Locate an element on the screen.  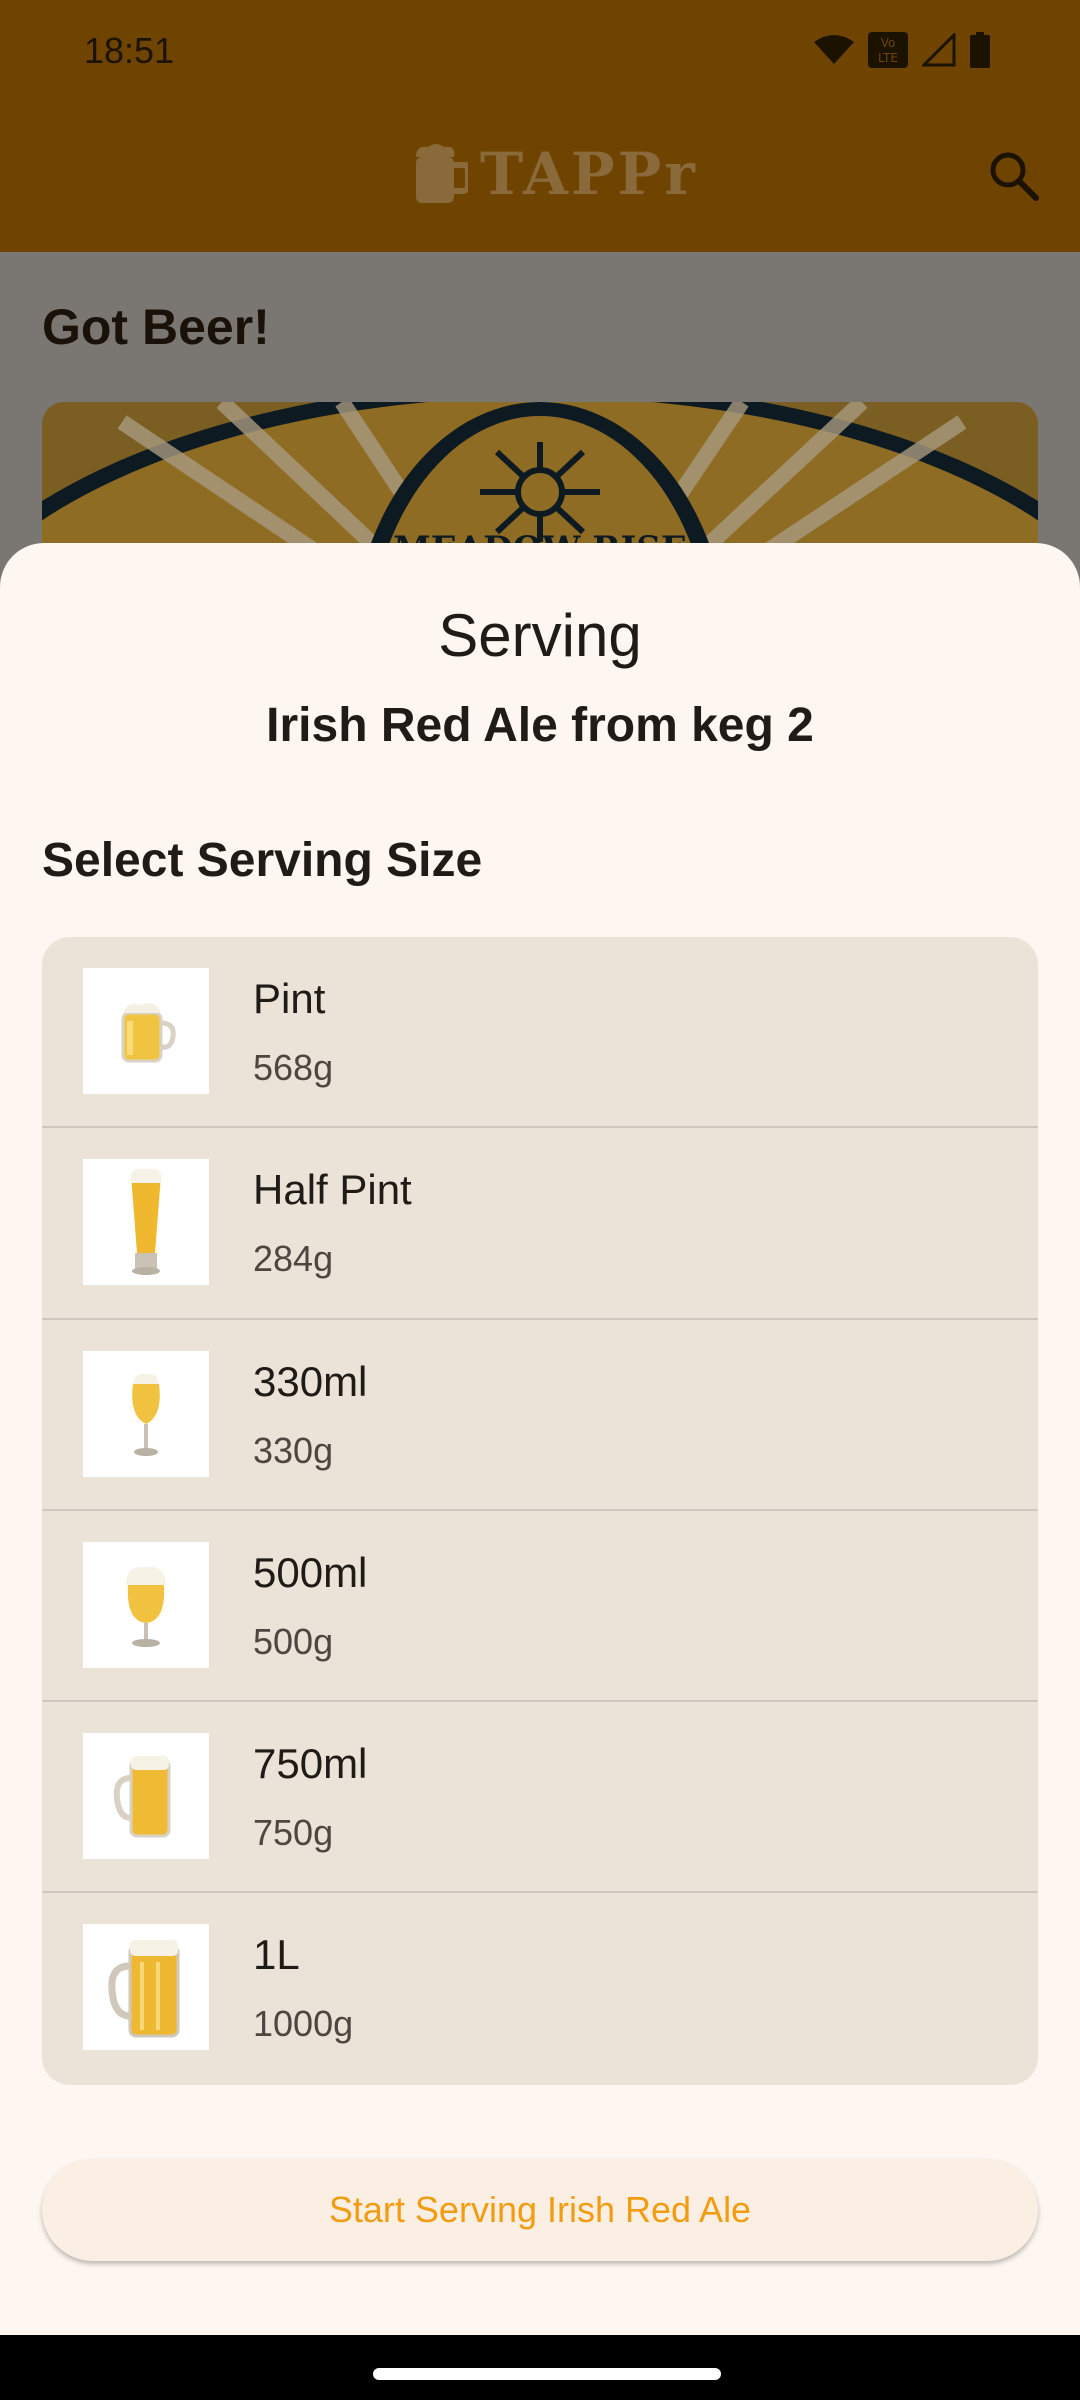
pint-mug-icon is located at coordinates (146, 1031).